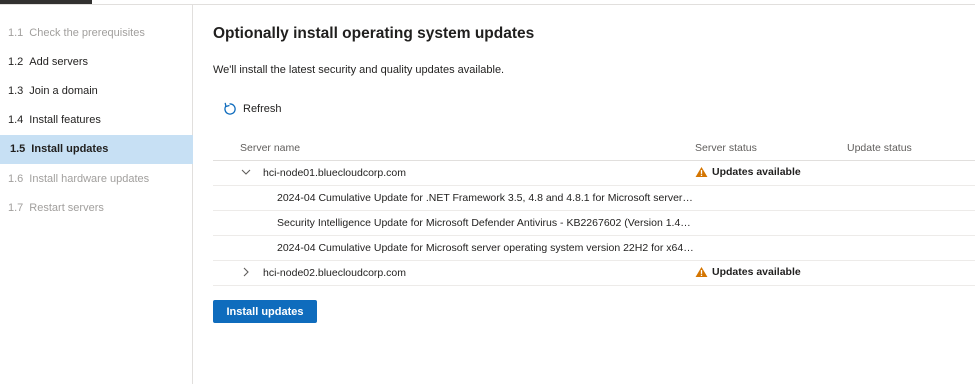  What do you see at coordinates (16, 120) in the screenshot?
I see `step-number: 1.4` at bounding box center [16, 120].